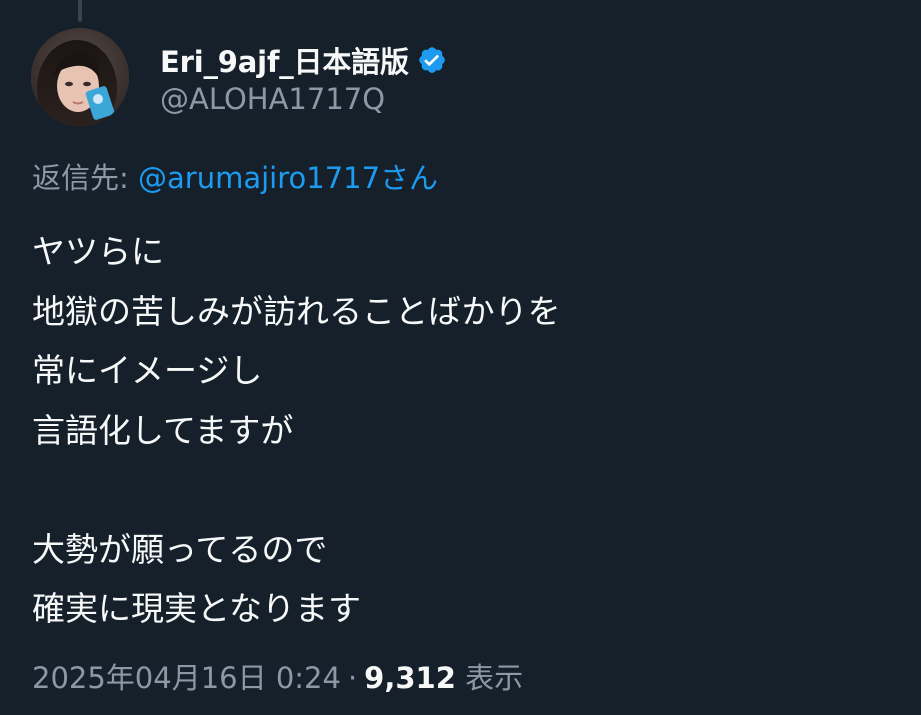 The height and width of the screenshot is (715, 921). I want to click on tweet-text-blank-line, so click(462, 490).